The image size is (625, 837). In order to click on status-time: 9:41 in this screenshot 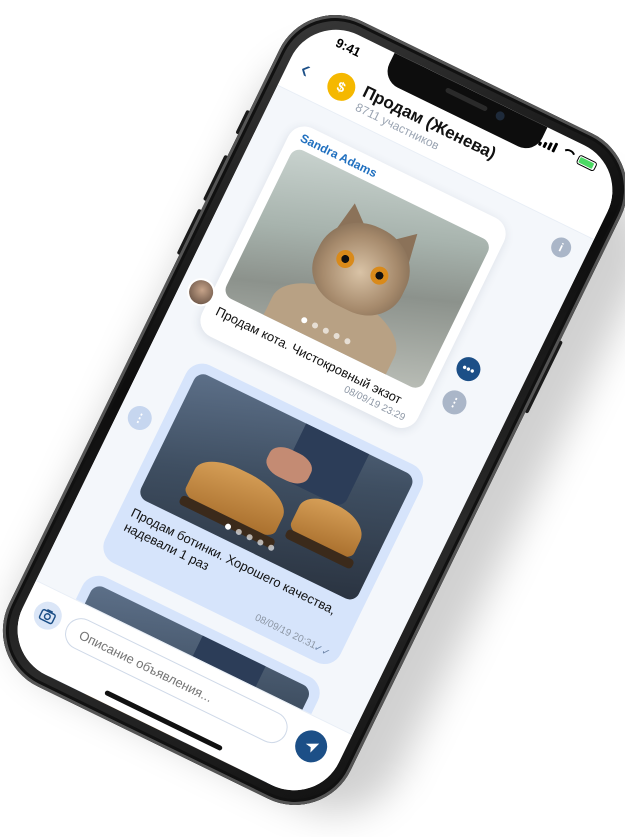, I will do `click(348, 47)`.